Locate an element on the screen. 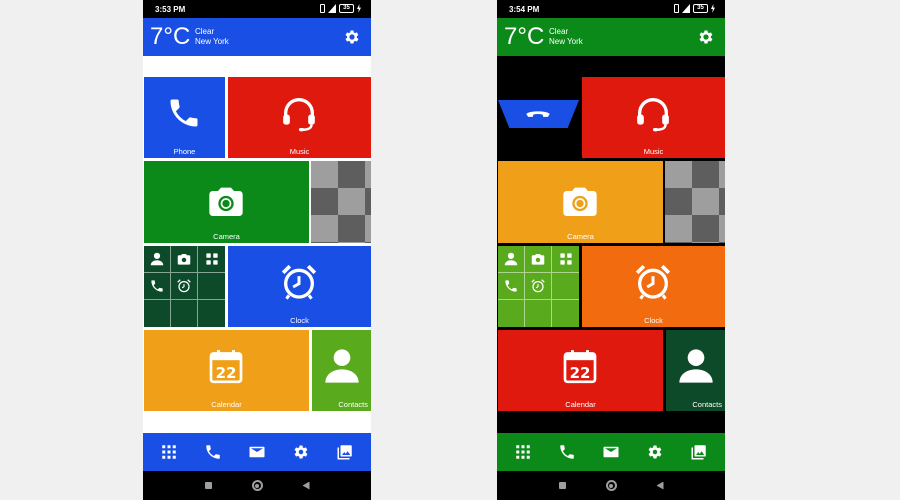 The width and height of the screenshot is (900, 500). apps-icon is located at coordinates (565, 259).